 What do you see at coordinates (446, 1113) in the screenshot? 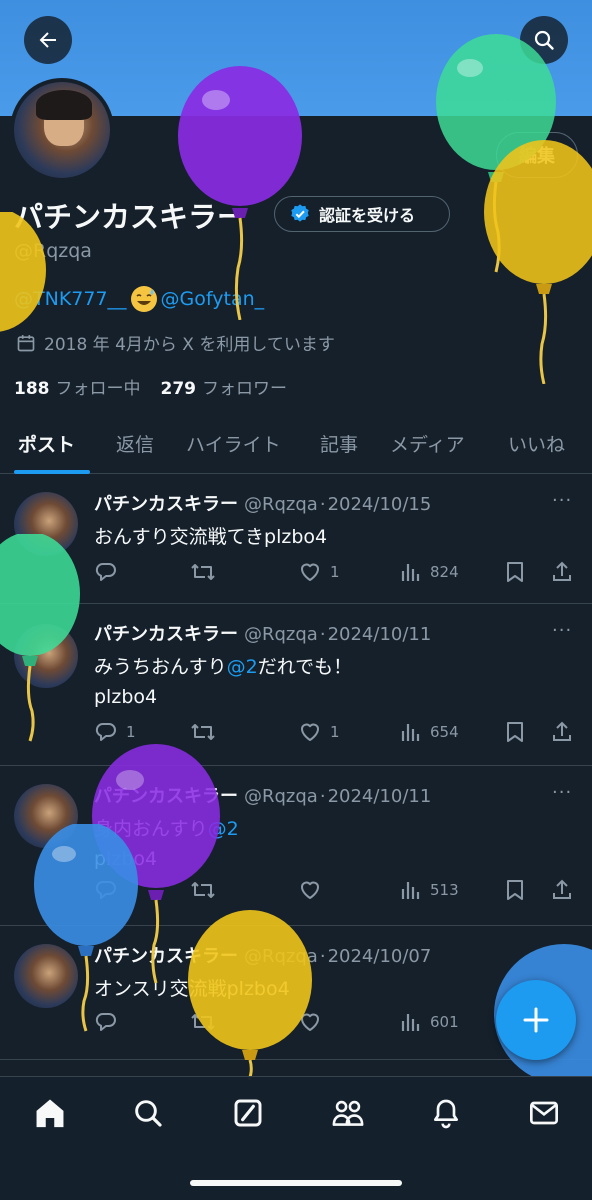
I see `nav-notifications` at bounding box center [446, 1113].